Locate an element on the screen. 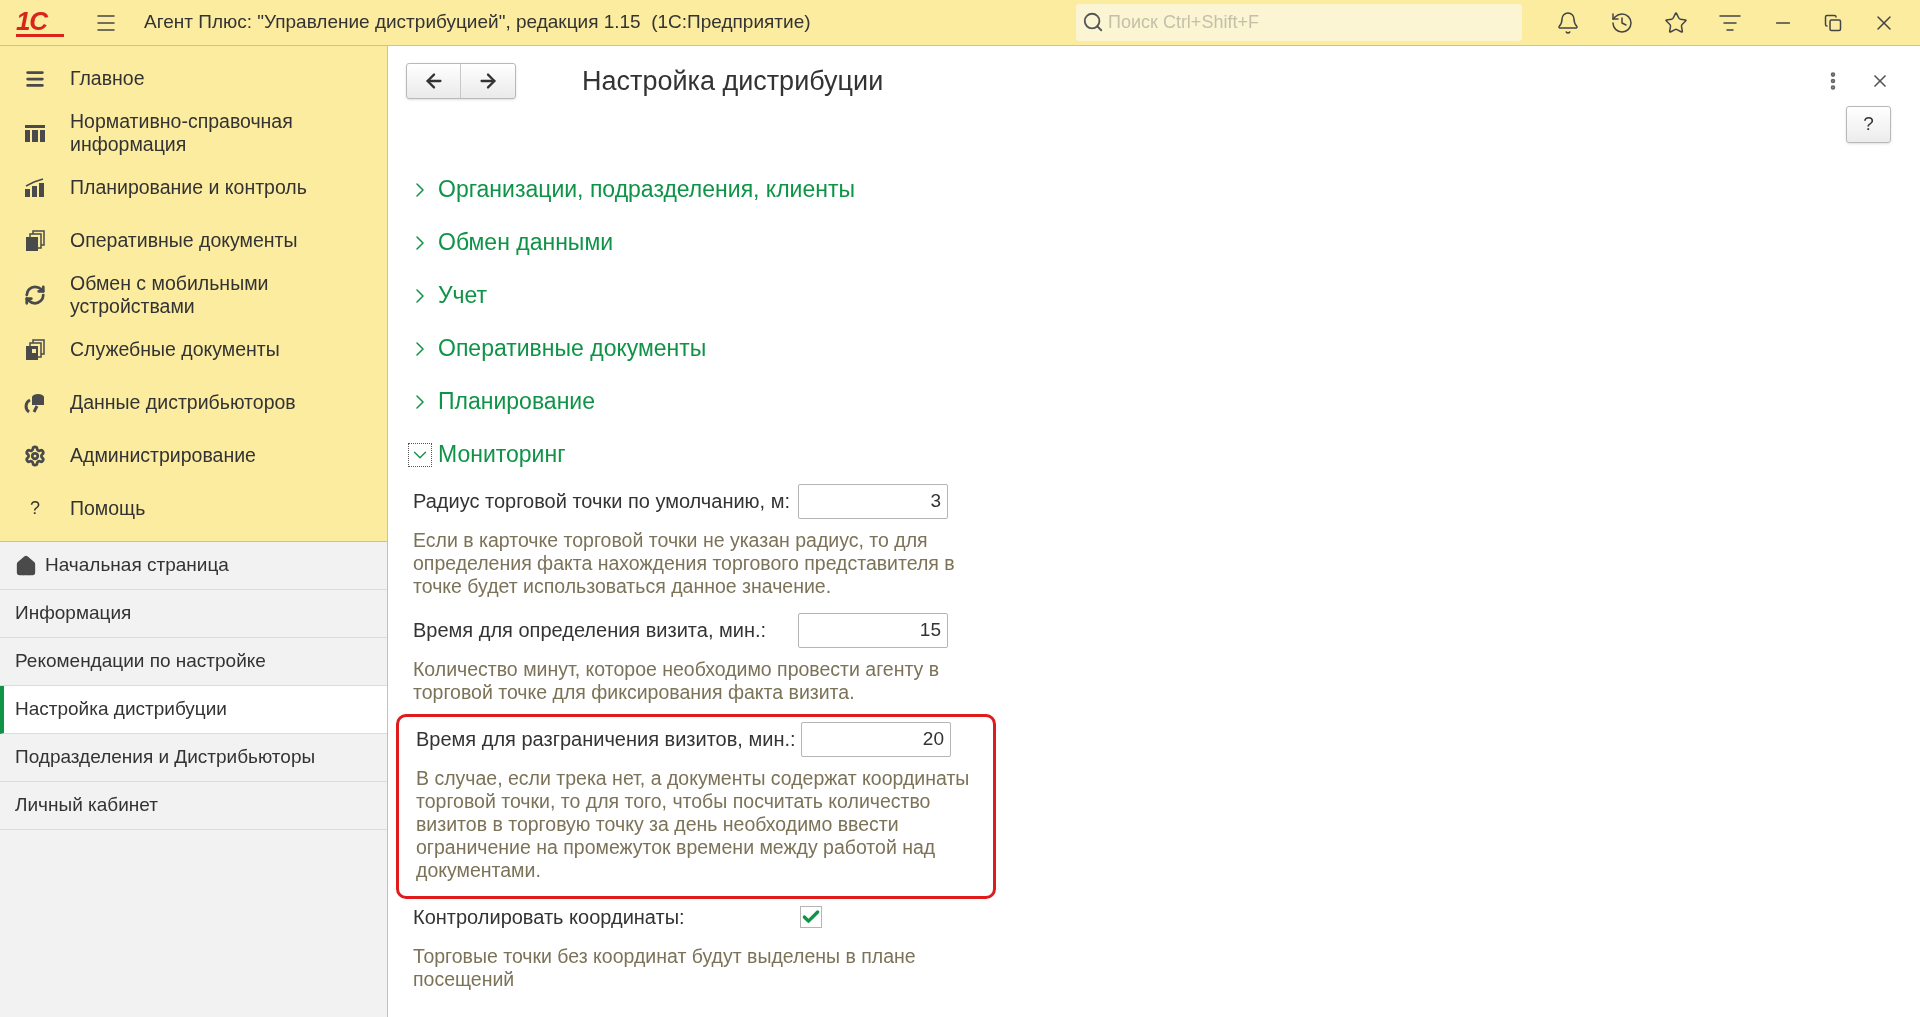 The image size is (1920, 1017). database-sync-icon is located at coordinates (35, 402).